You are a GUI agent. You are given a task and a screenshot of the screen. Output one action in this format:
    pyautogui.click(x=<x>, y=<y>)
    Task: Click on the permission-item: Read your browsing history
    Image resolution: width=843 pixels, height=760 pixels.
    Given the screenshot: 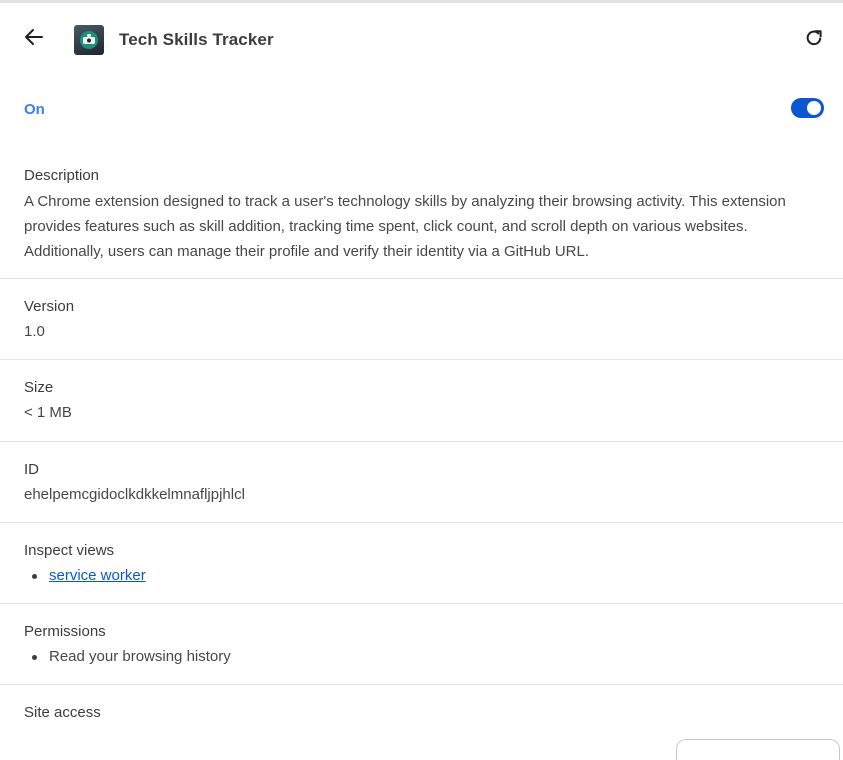 What is the action you would take?
    pyautogui.click(x=140, y=656)
    